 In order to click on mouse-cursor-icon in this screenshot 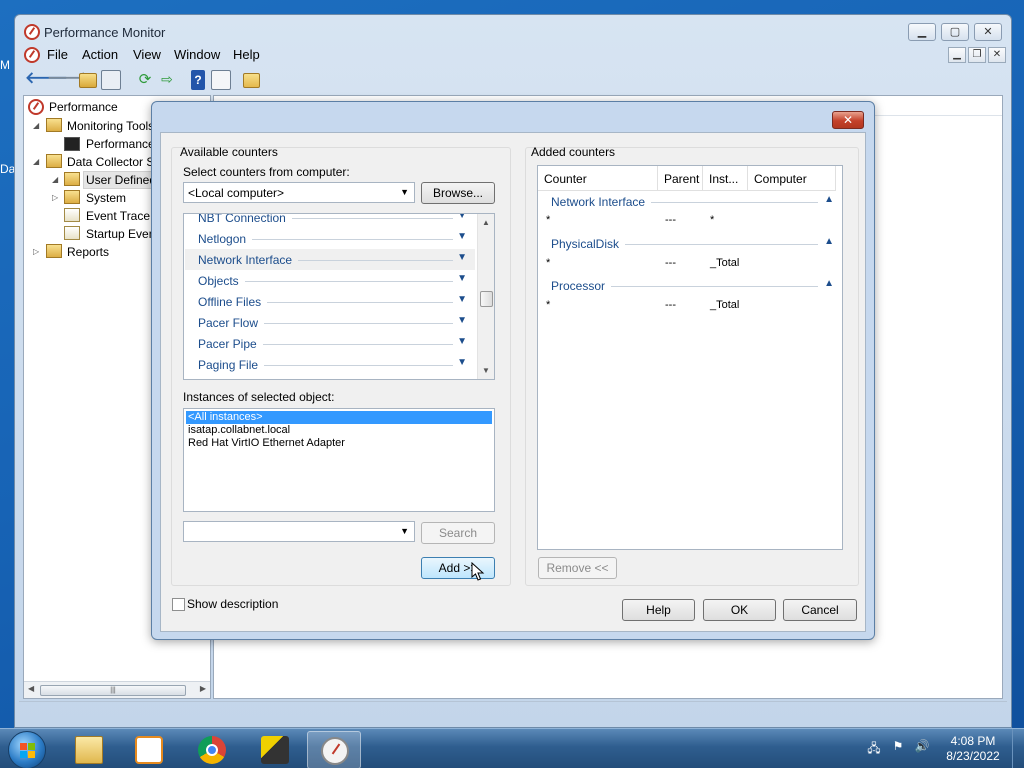, I will do `click(478, 571)`.